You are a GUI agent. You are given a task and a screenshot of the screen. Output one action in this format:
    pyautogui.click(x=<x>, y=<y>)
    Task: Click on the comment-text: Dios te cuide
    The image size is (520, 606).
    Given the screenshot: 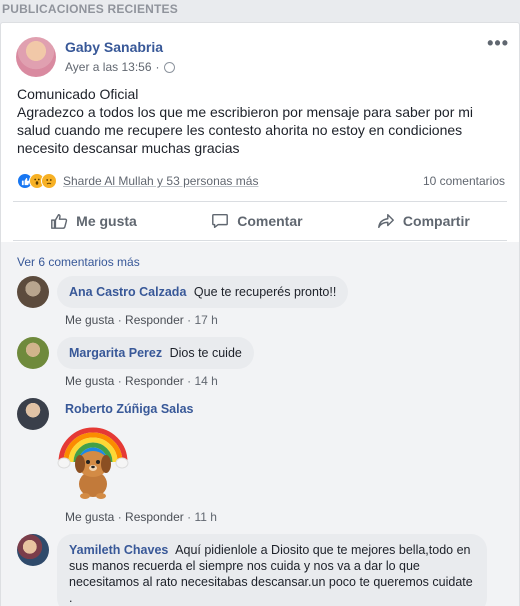 What is the action you would take?
    pyautogui.click(x=205, y=353)
    